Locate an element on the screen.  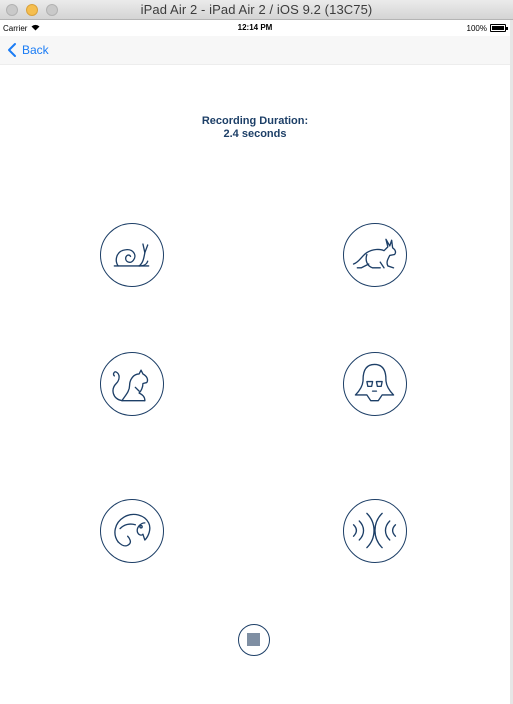
rabbit-effect-button is located at coordinates (375, 255).